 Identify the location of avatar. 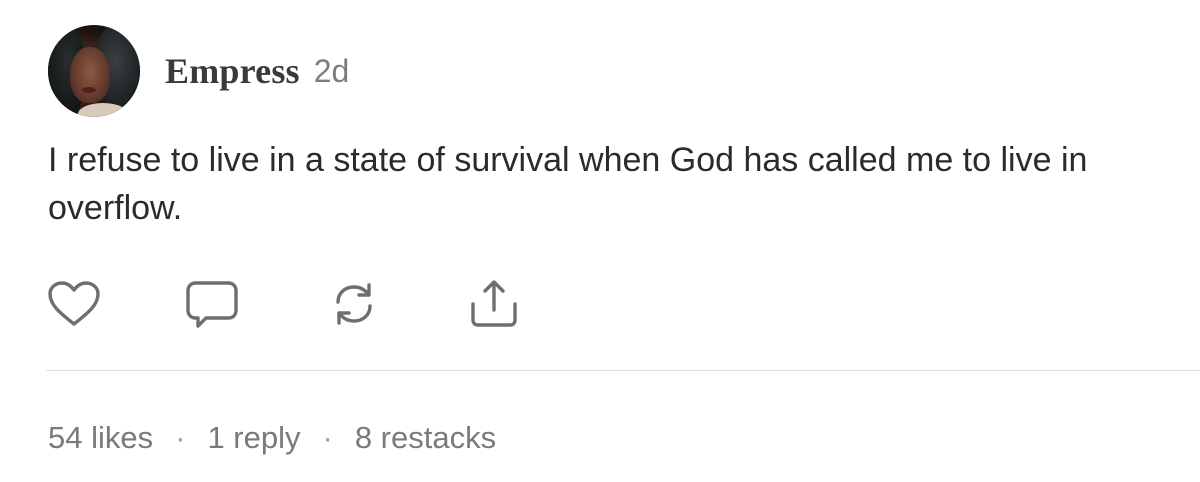
(94, 71).